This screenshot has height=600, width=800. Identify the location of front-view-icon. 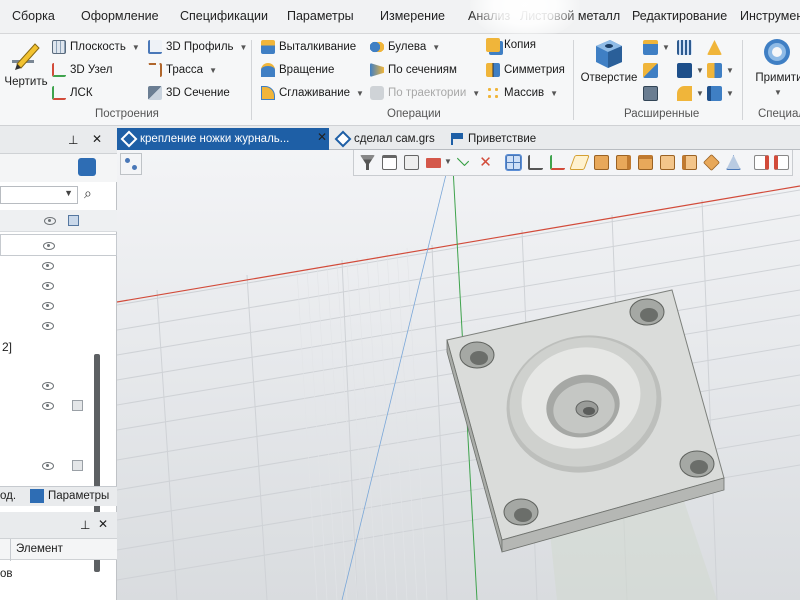
(601, 162).